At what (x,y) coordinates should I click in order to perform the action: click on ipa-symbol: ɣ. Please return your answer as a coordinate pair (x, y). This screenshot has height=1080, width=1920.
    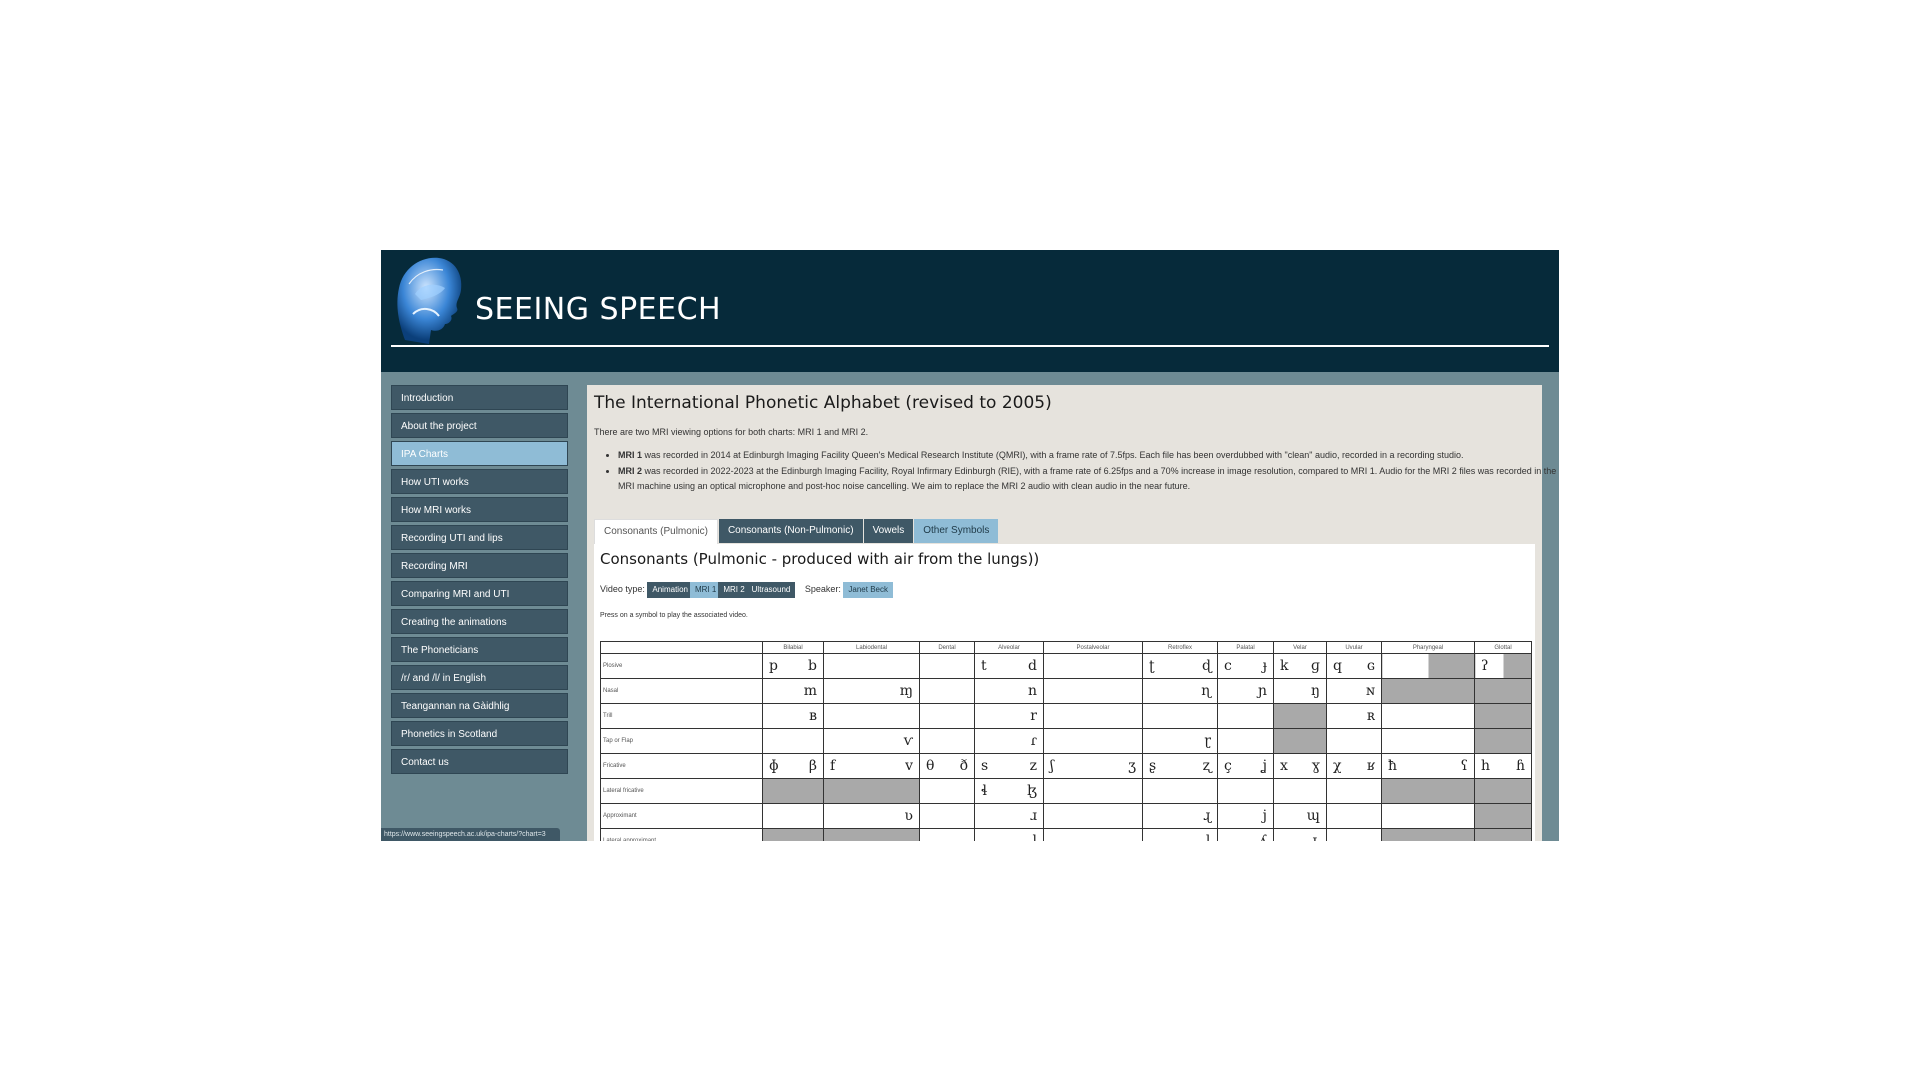
    Looking at the image, I should click on (1316, 766).